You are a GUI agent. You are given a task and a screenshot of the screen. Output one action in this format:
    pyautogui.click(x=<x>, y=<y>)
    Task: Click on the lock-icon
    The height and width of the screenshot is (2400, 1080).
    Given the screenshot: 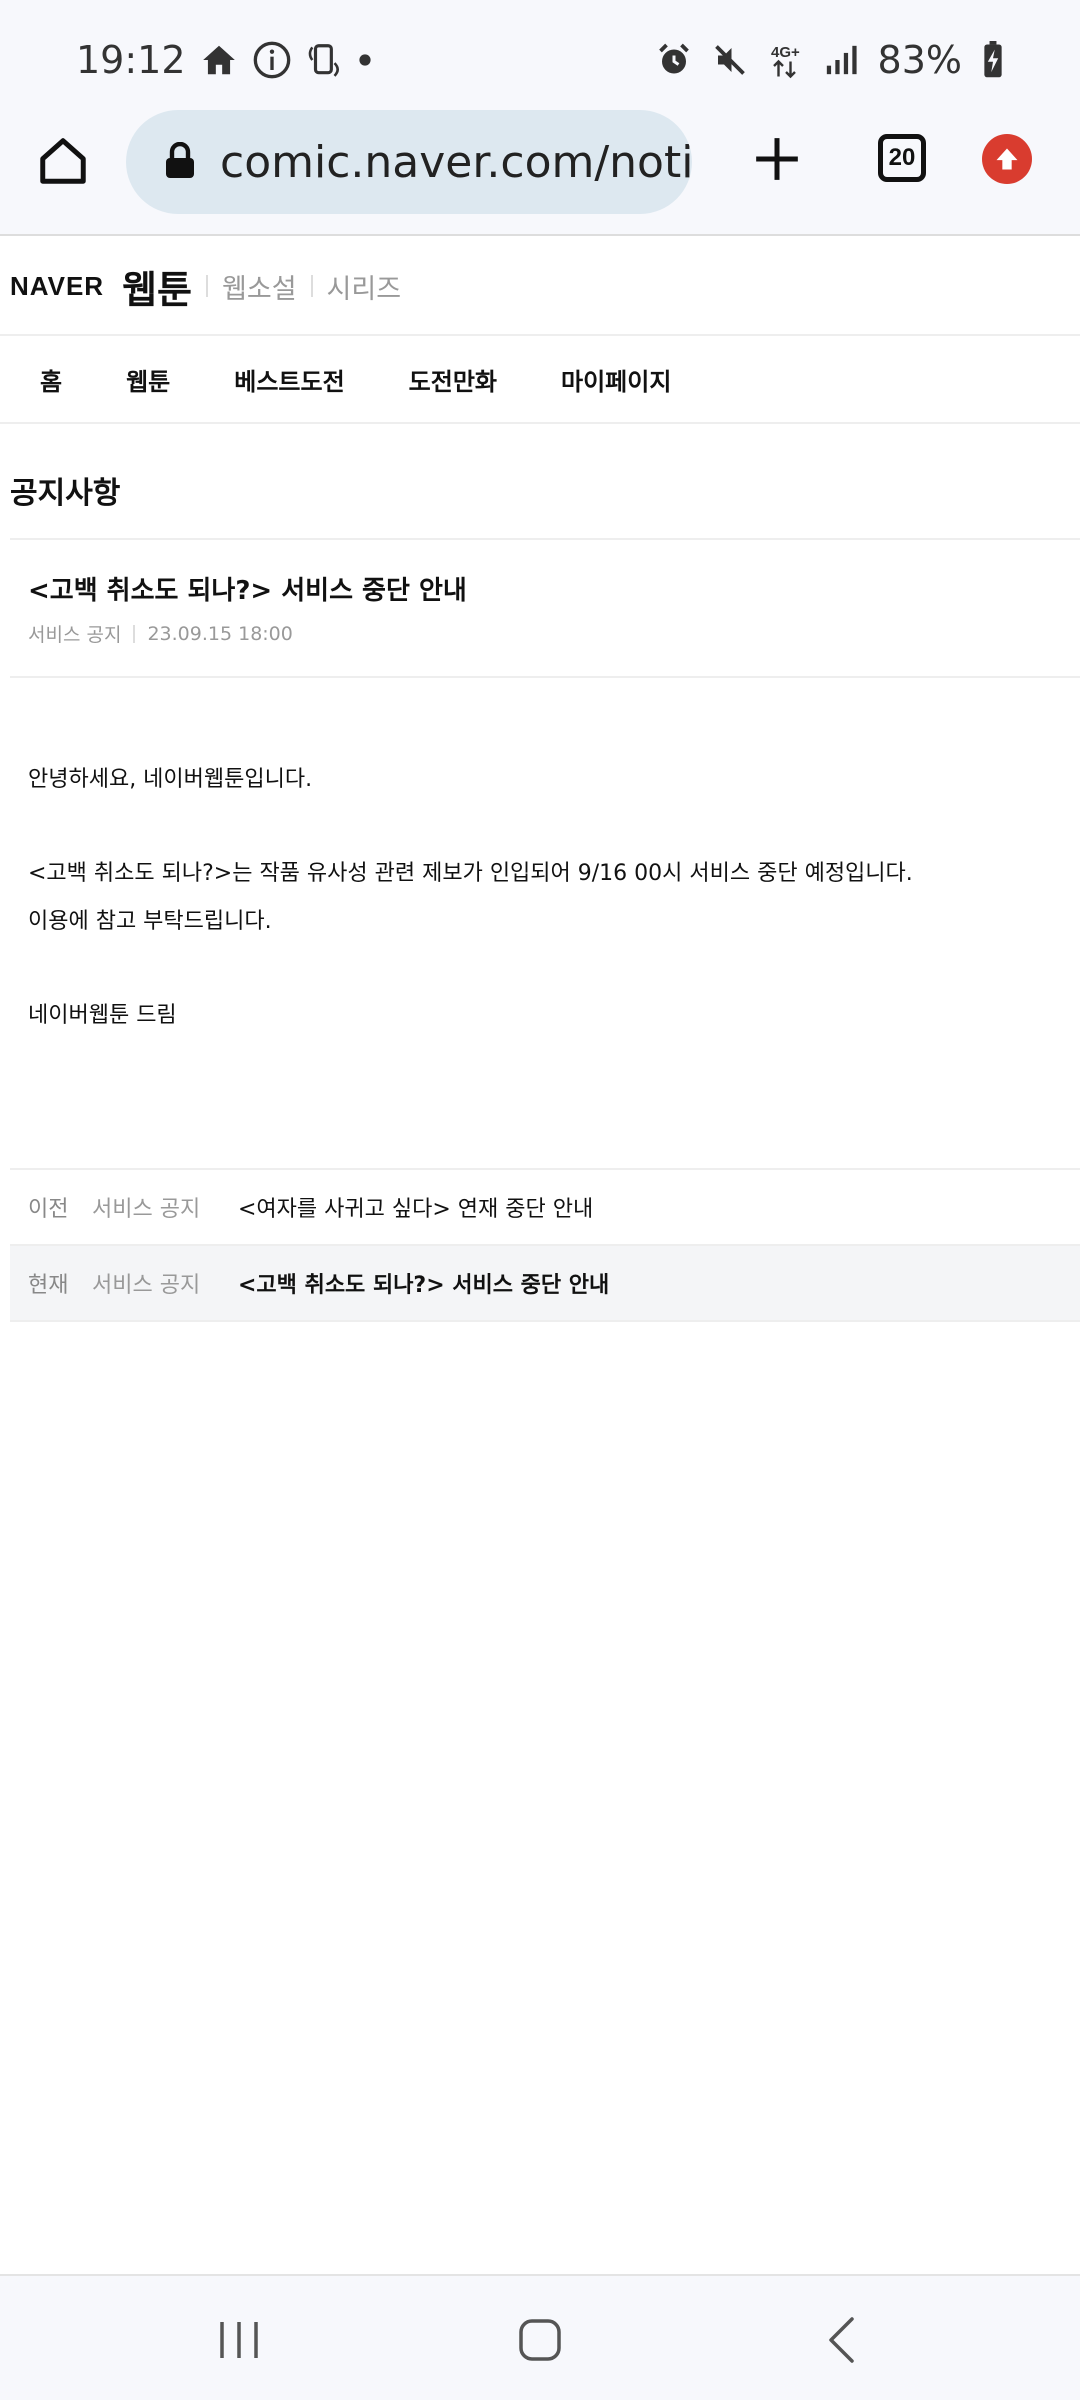 What is the action you would take?
    pyautogui.click(x=180, y=161)
    